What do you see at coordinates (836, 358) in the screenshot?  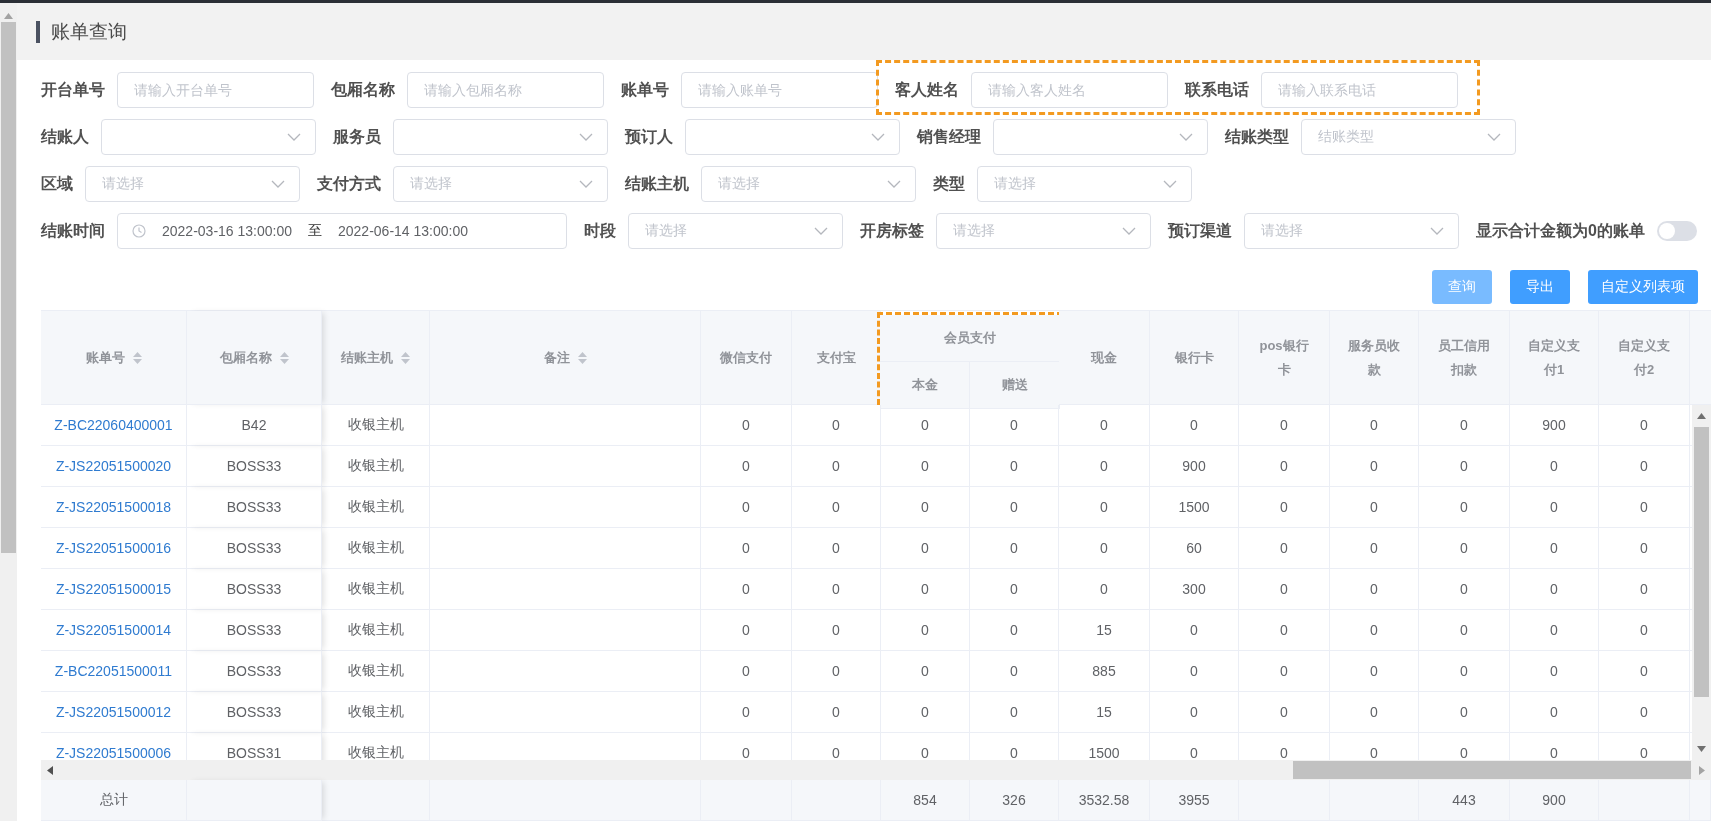 I see `column-header: 支付宝` at bounding box center [836, 358].